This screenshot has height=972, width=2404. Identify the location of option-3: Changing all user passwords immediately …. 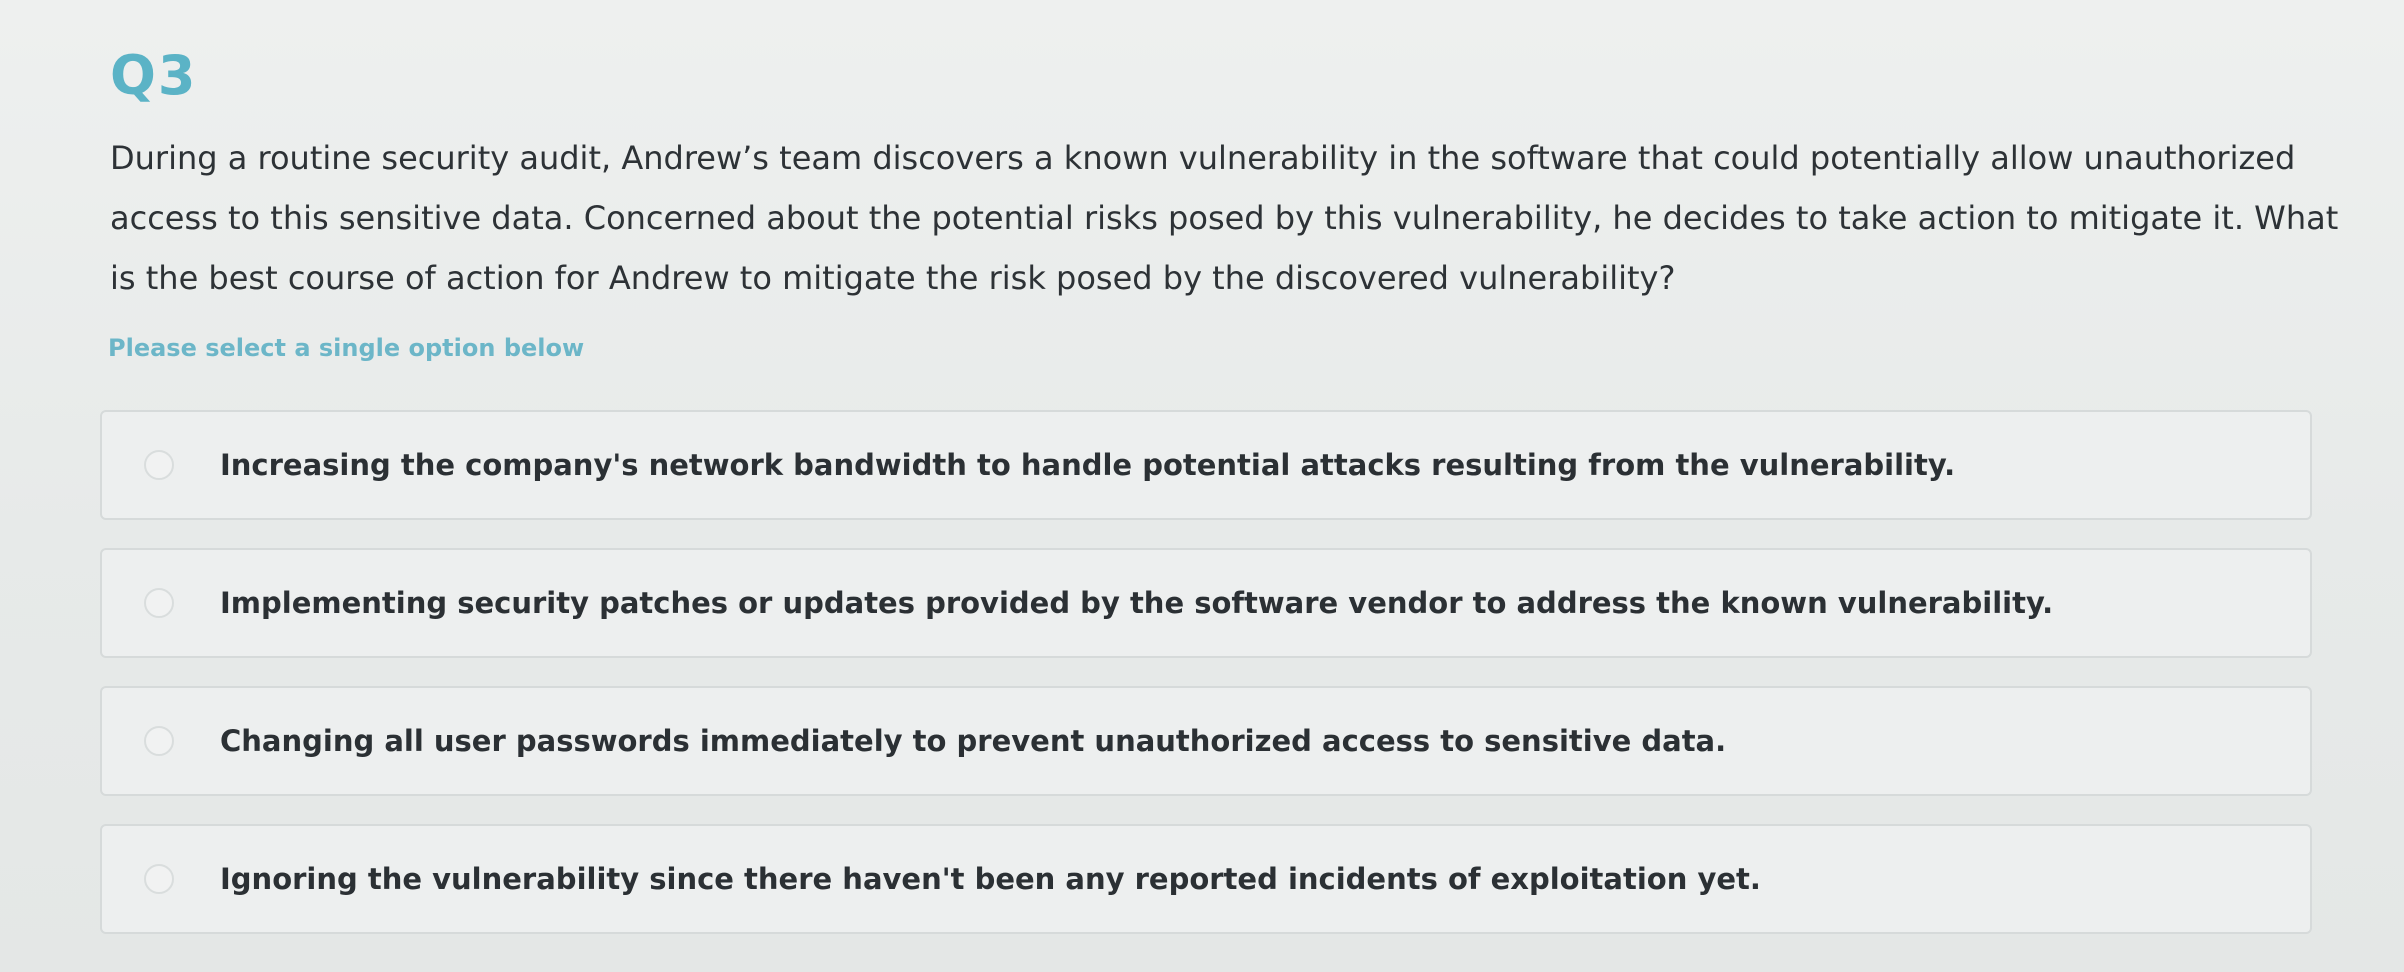
(1206, 741).